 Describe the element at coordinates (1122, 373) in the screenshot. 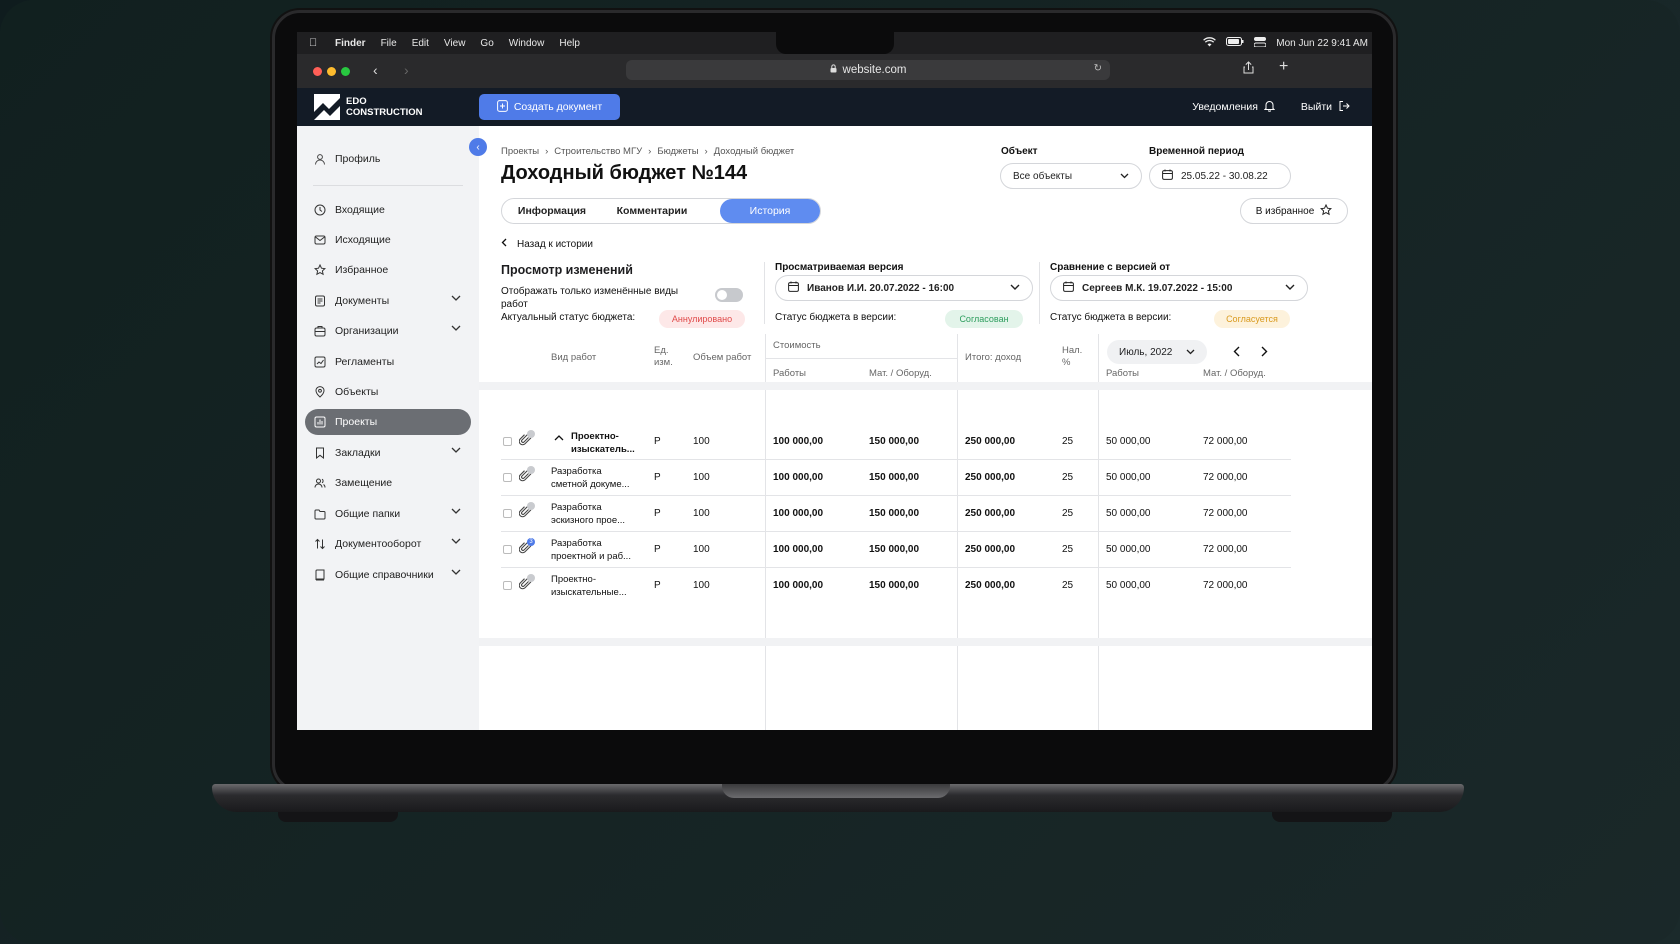

I see `col-header-month-works: Работы` at that location.